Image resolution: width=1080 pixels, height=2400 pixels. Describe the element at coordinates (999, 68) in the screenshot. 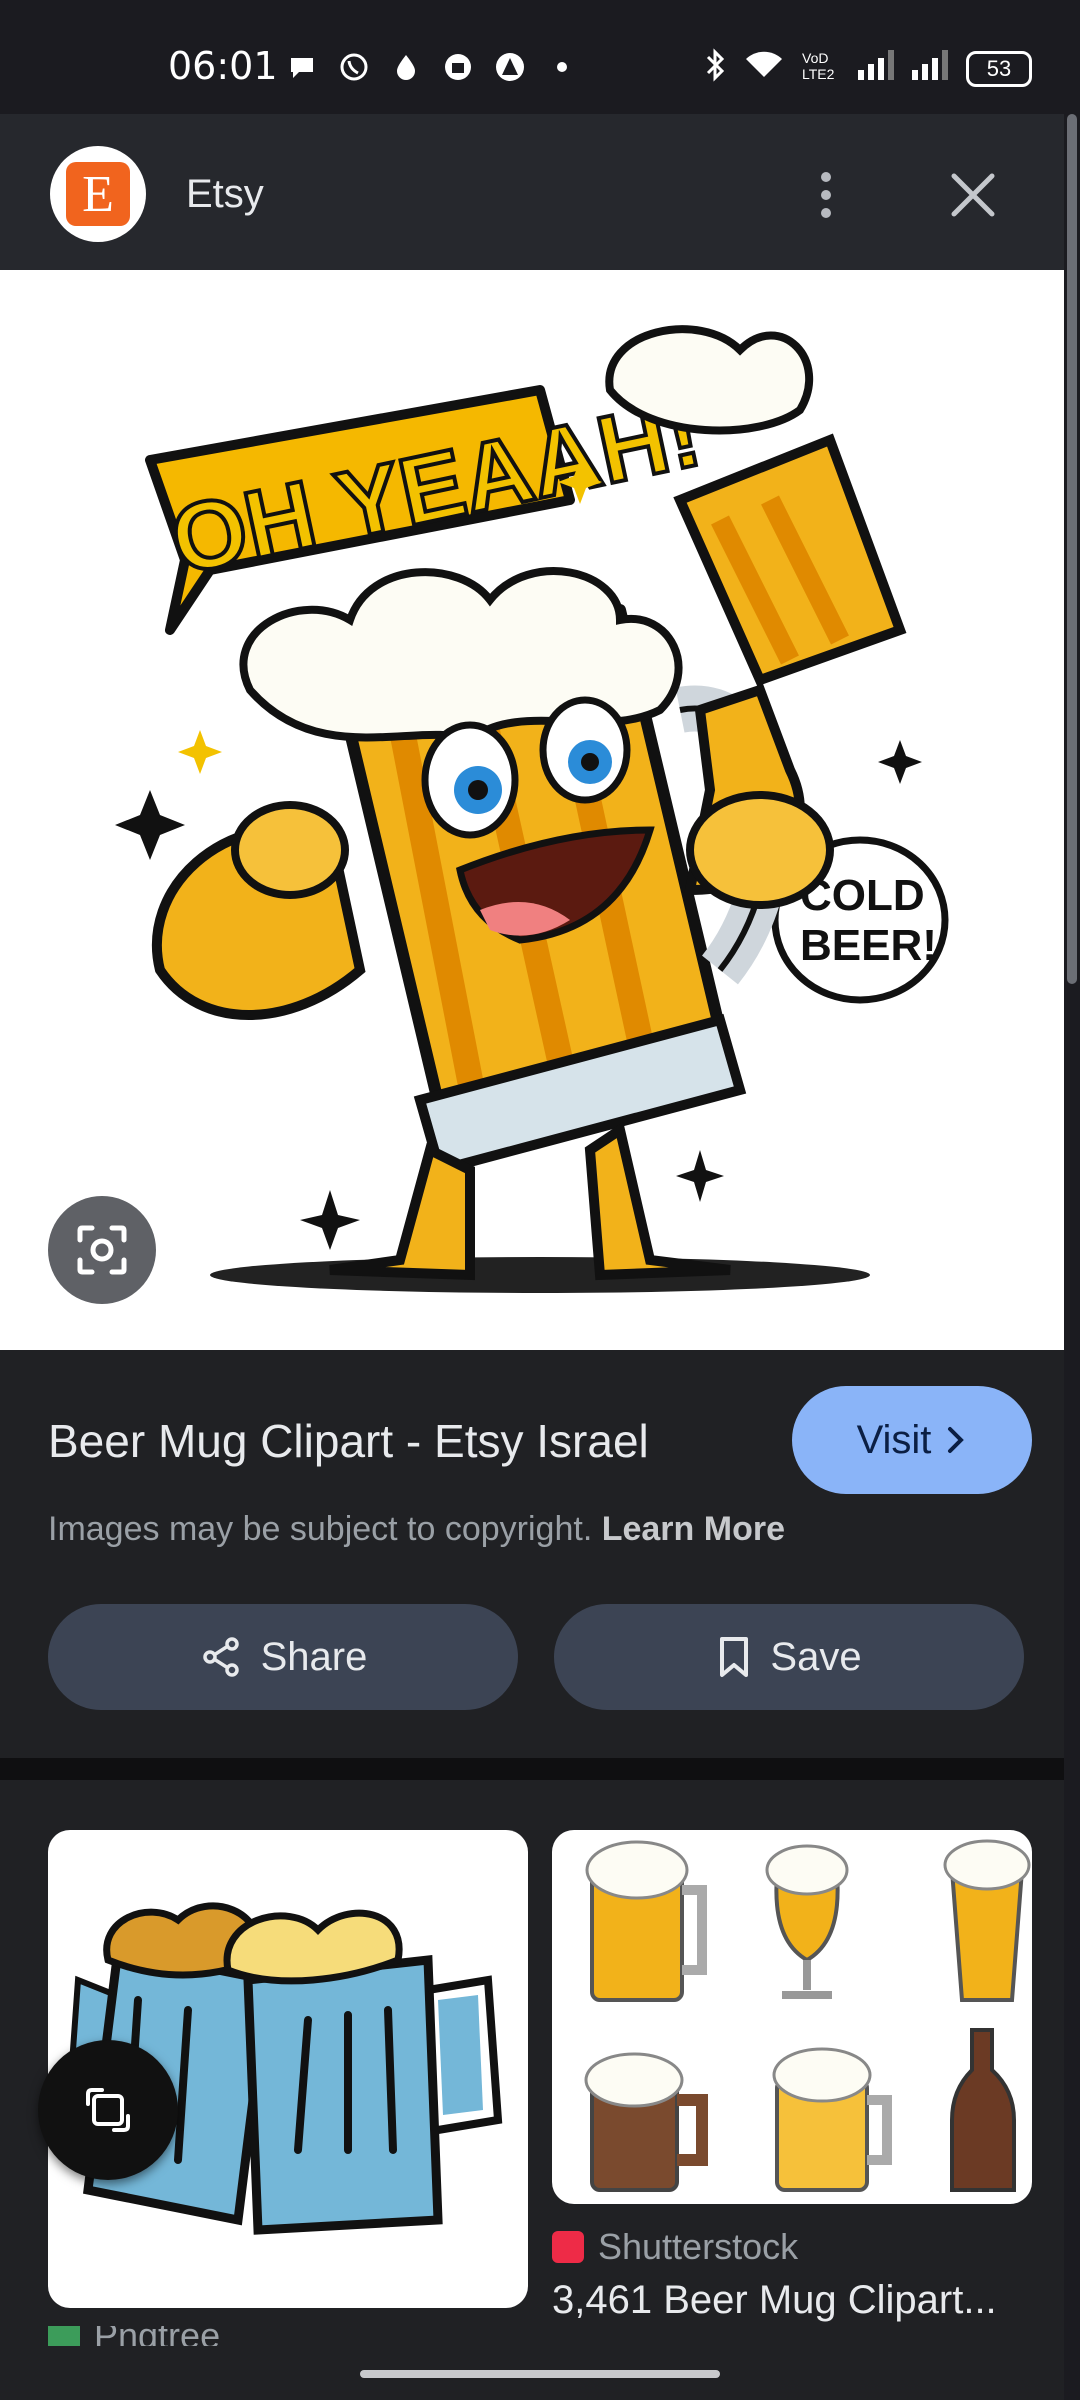

I see `battery-icon: 53` at that location.